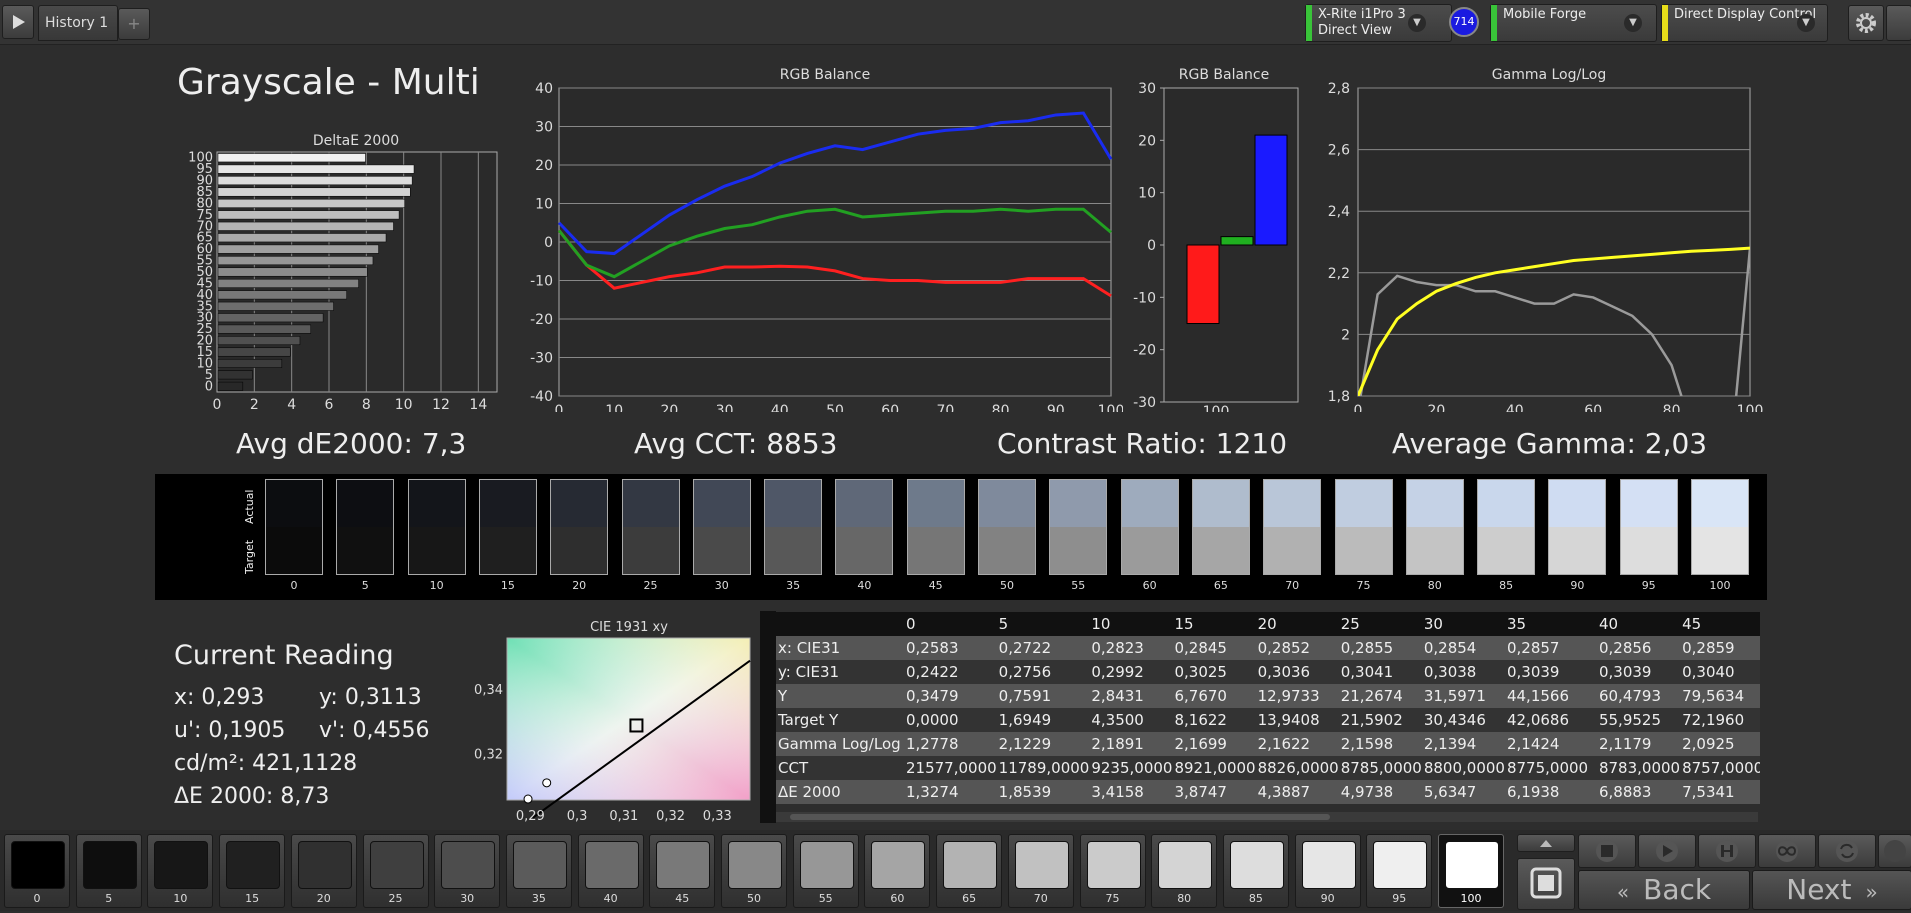 The width and height of the screenshot is (1911, 913). I want to click on y-tick-label: 40, so click(544, 89).